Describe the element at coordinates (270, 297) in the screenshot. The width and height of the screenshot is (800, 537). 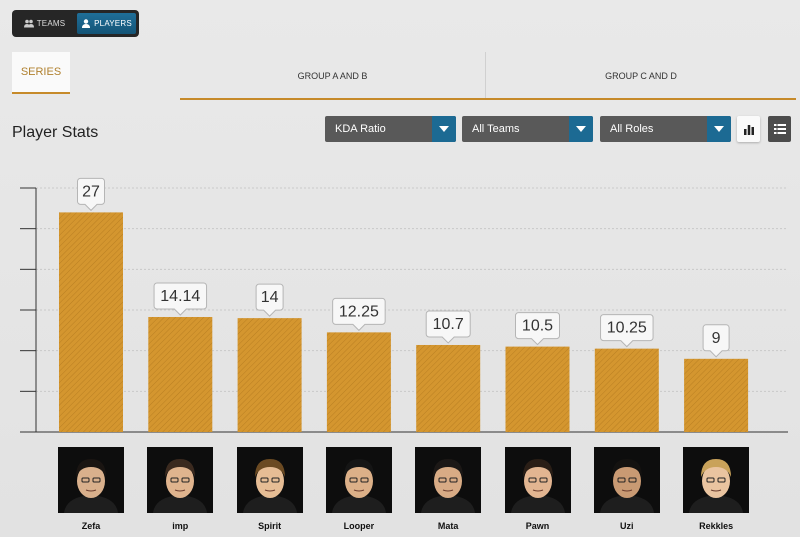
I see `data-label: 14` at that location.